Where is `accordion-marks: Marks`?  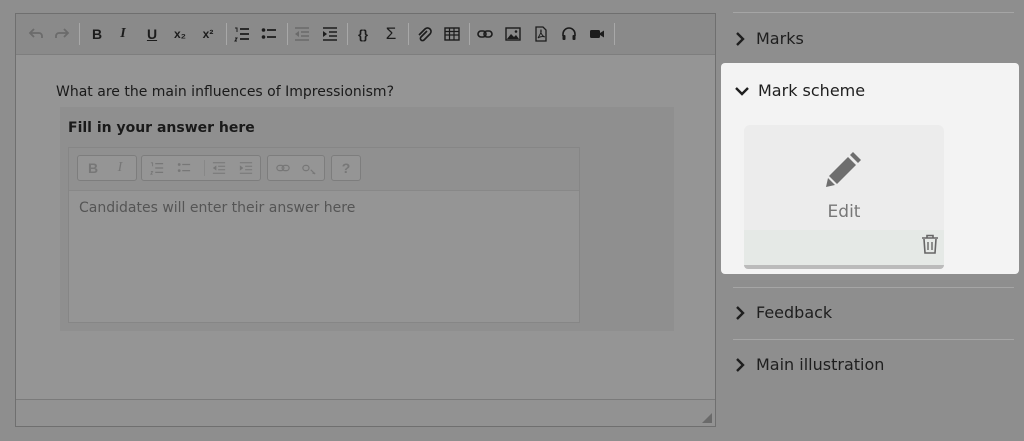
accordion-marks: Marks is located at coordinates (768, 38).